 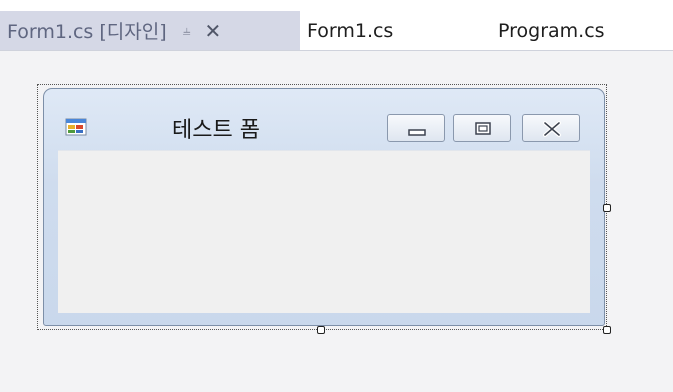 I want to click on tab-form1-code: Form1.cs, so click(x=350, y=30).